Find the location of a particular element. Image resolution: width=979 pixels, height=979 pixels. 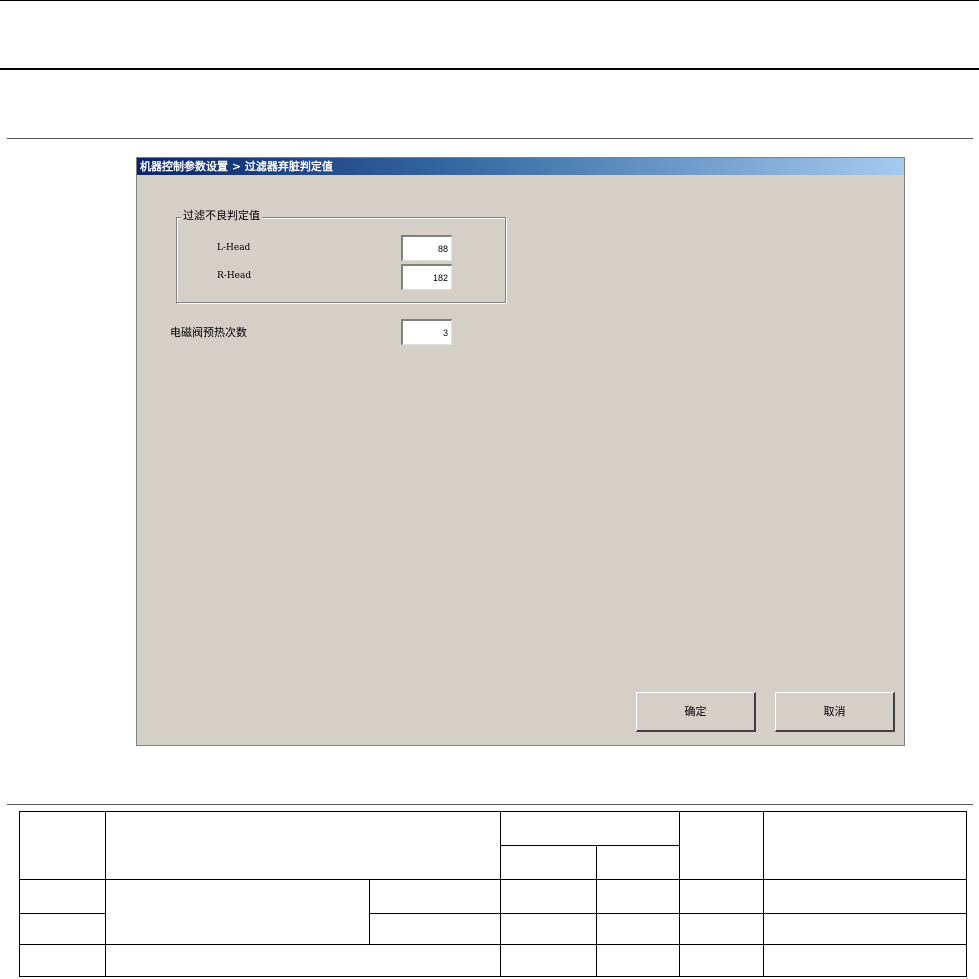

preheat-count-input is located at coordinates (426, 332).